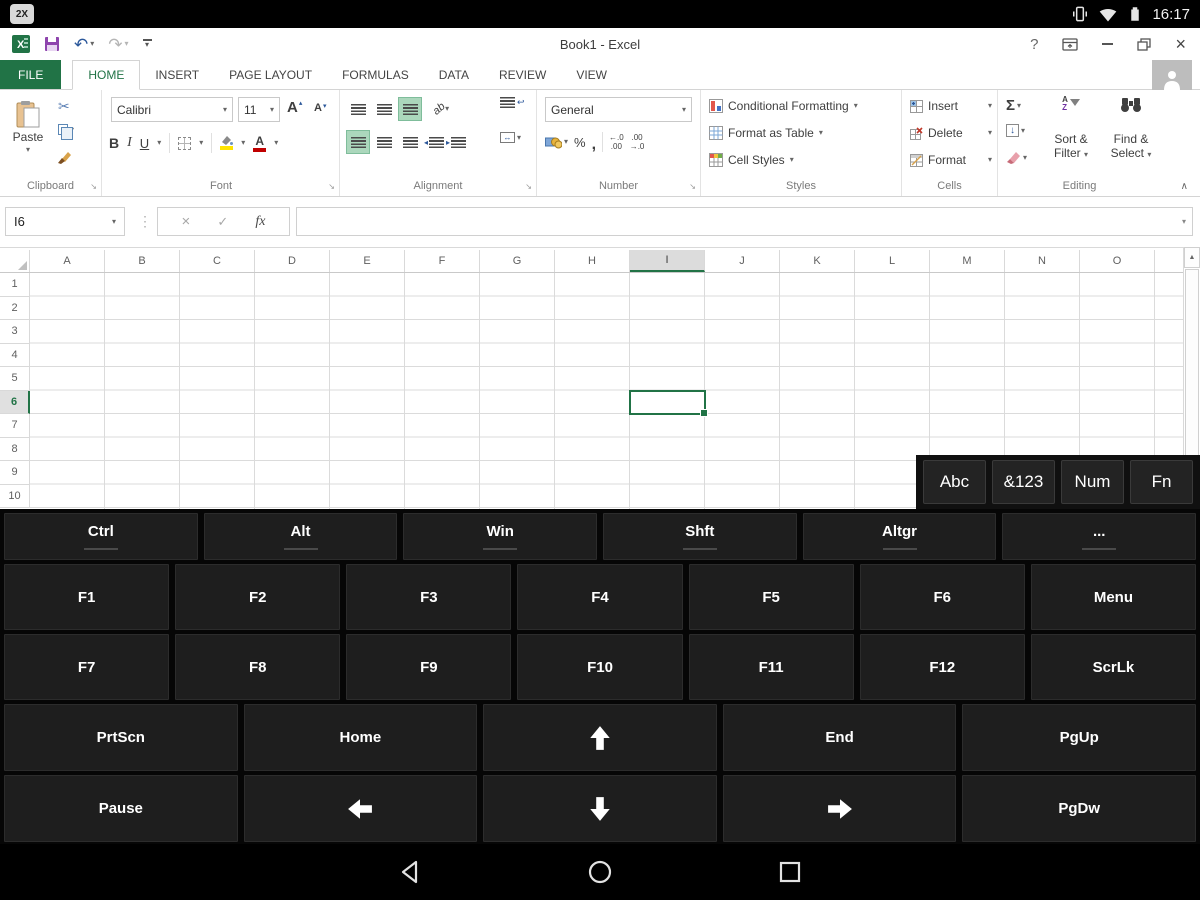  I want to click on key-end: End, so click(839, 737).